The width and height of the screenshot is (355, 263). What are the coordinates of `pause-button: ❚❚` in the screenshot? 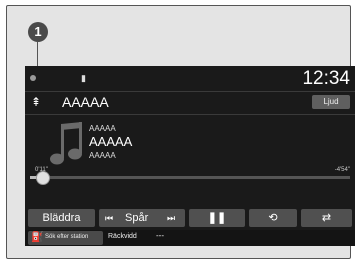 It's located at (217, 218).